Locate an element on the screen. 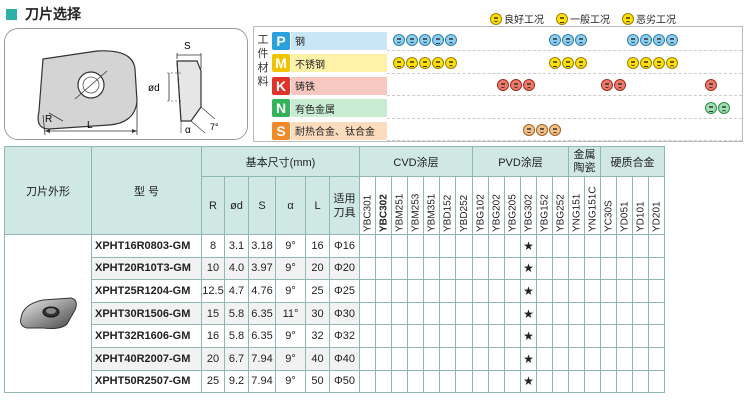  dim-cell-tool: Φ16 is located at coordinates (344, 246).